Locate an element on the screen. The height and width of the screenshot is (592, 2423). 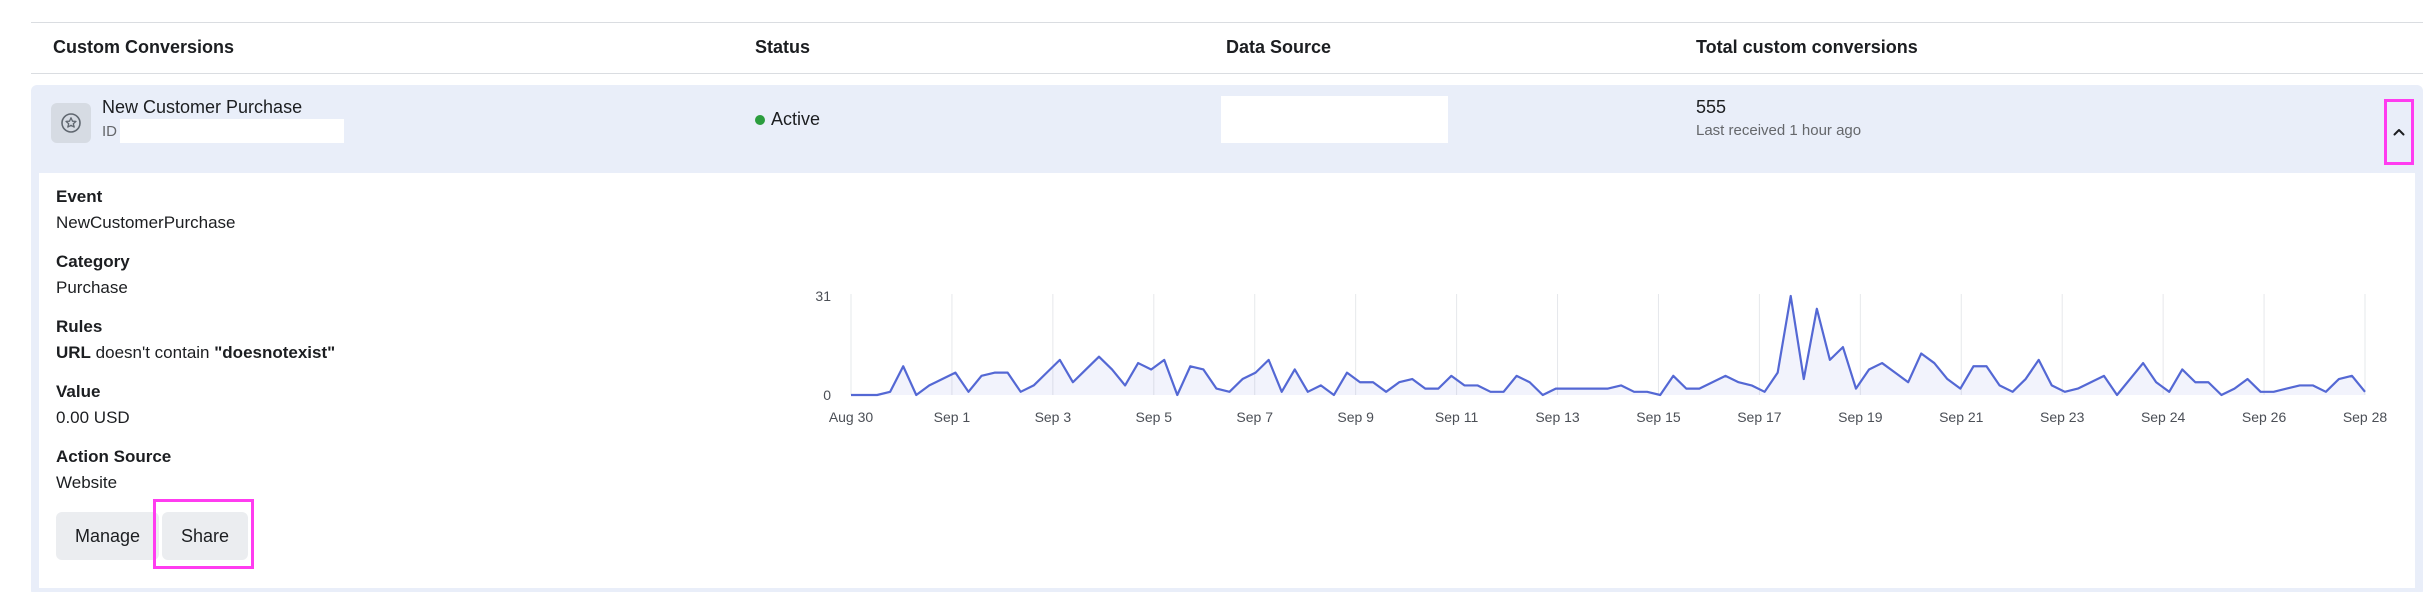
x-tick-label: Sep 19 is located at coordinates (1860, 417).